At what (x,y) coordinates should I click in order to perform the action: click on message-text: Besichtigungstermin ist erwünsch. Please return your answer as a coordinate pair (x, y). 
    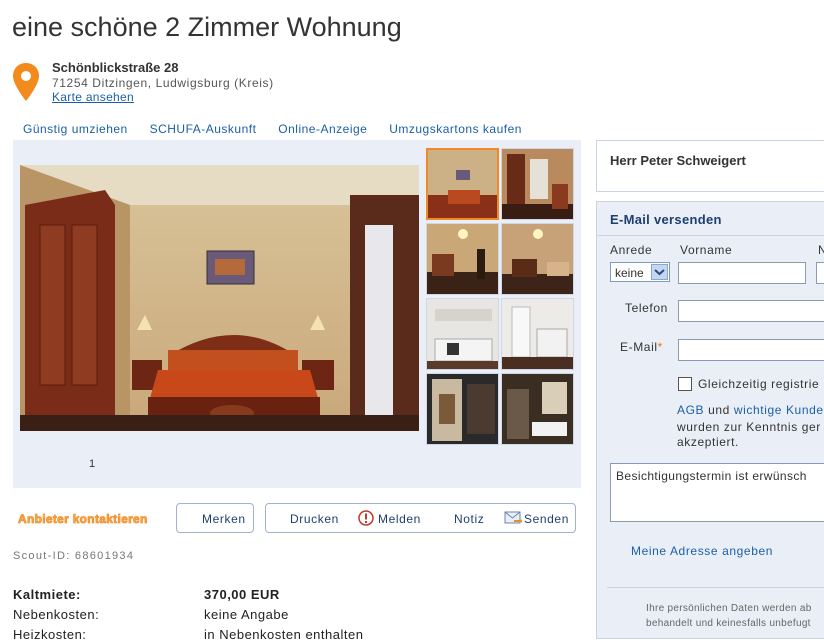
    Looking at the image, I should click on (711, 476).